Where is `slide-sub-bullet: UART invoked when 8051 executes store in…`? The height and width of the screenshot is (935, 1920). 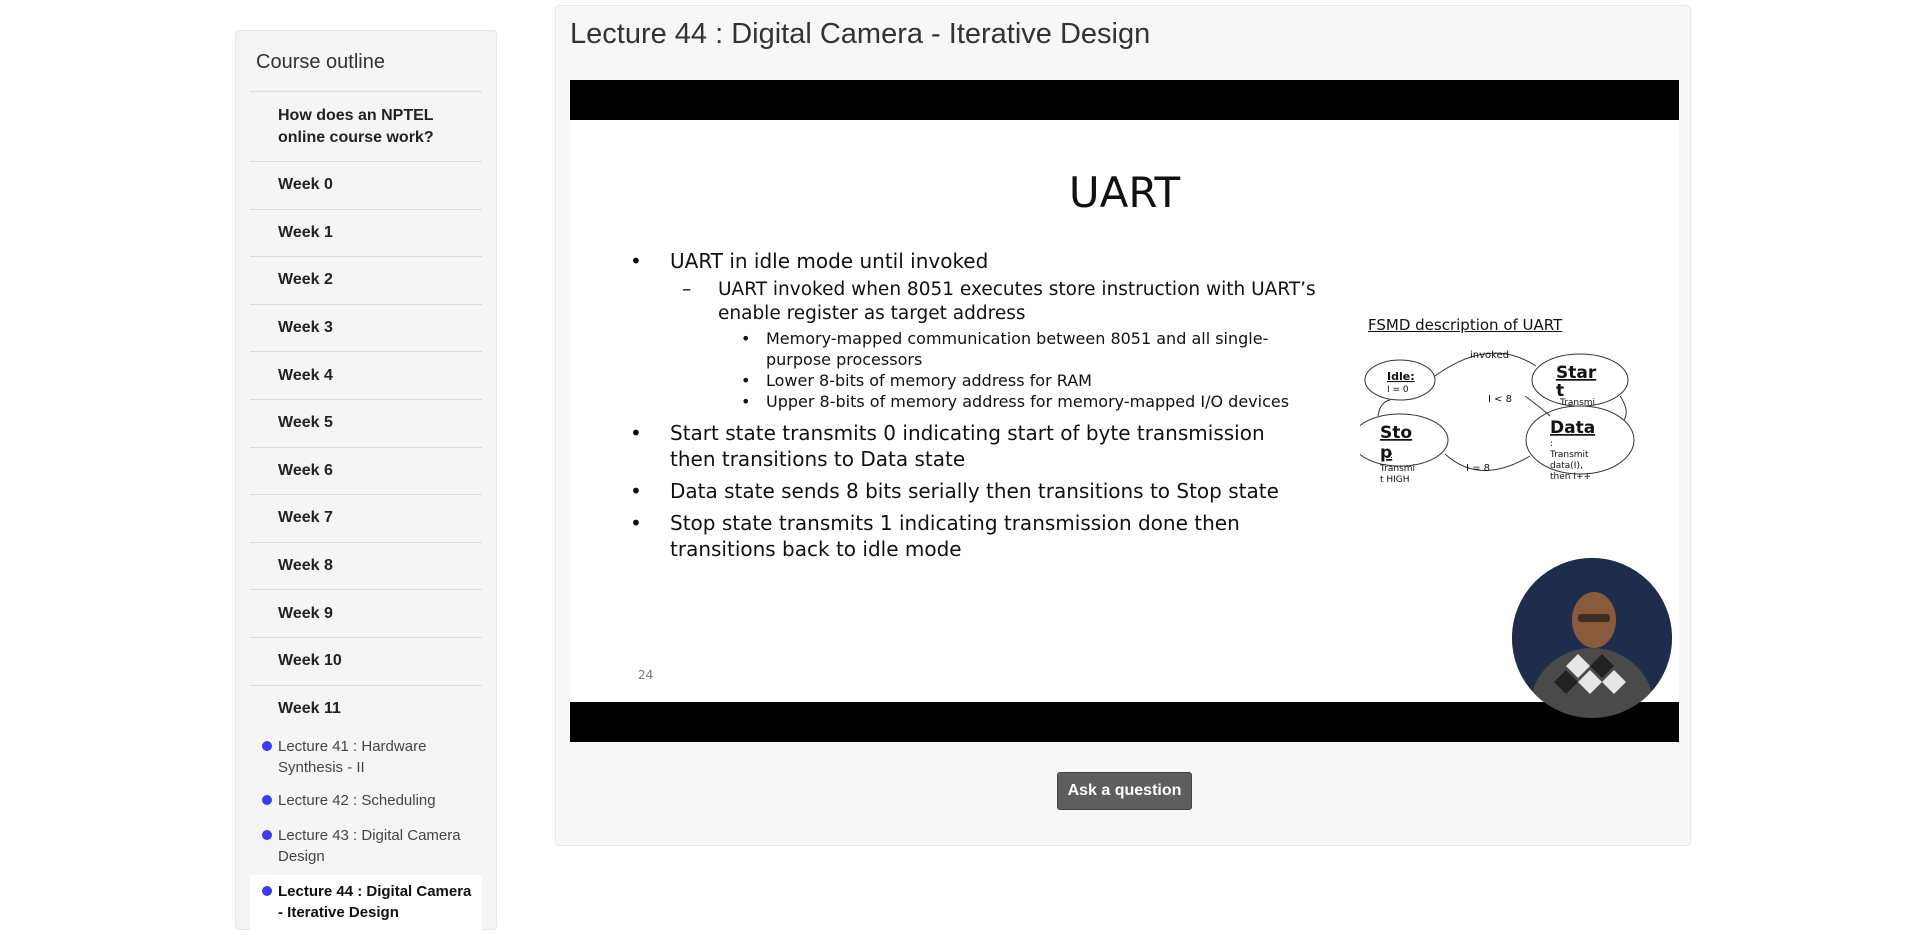
slide-sub-bullet: UART invoked when 8051 executes store in… is located at coordinates (971, 302).